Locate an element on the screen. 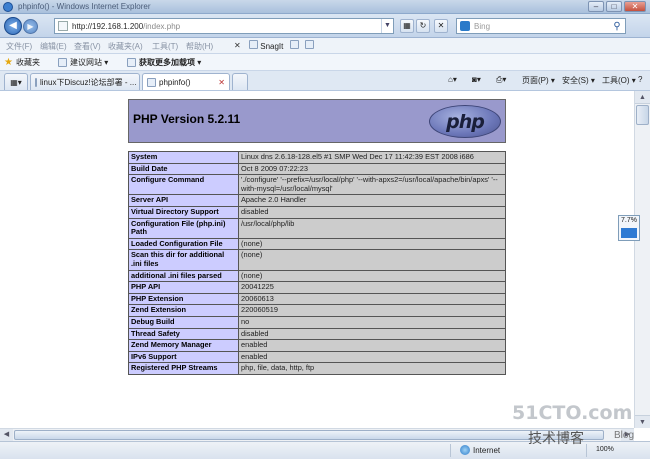 This screenshot has width=650, height=459. address-input: http://192.168.1.200/index.php ▼ is located at coordinates (224, 26).